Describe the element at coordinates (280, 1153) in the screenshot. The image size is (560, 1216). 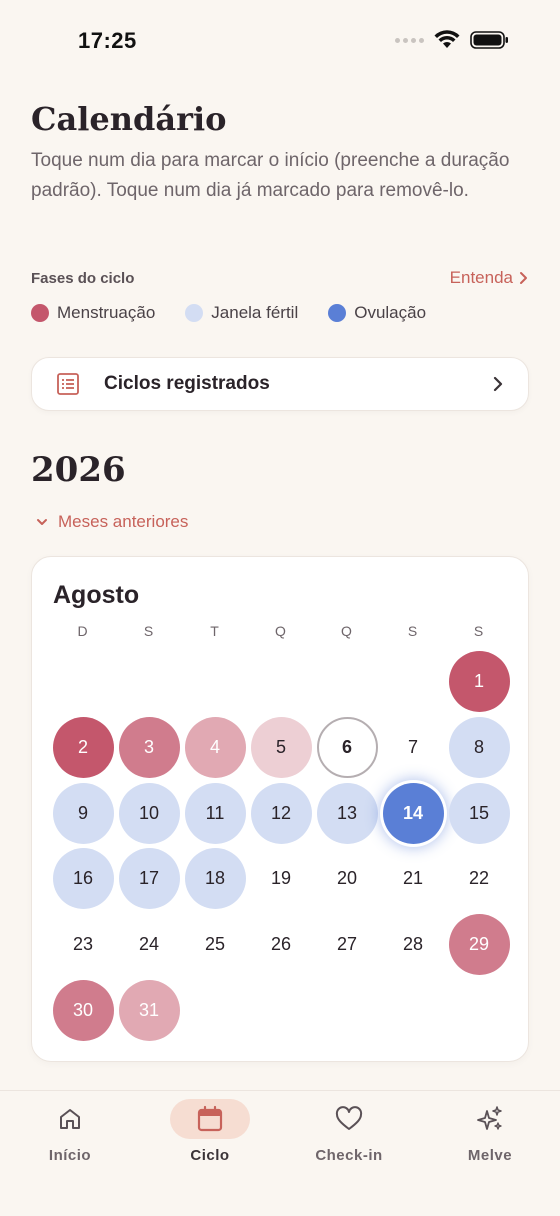
I see `bottom-nav: Início Ciclo Check-in Melve` at that location.